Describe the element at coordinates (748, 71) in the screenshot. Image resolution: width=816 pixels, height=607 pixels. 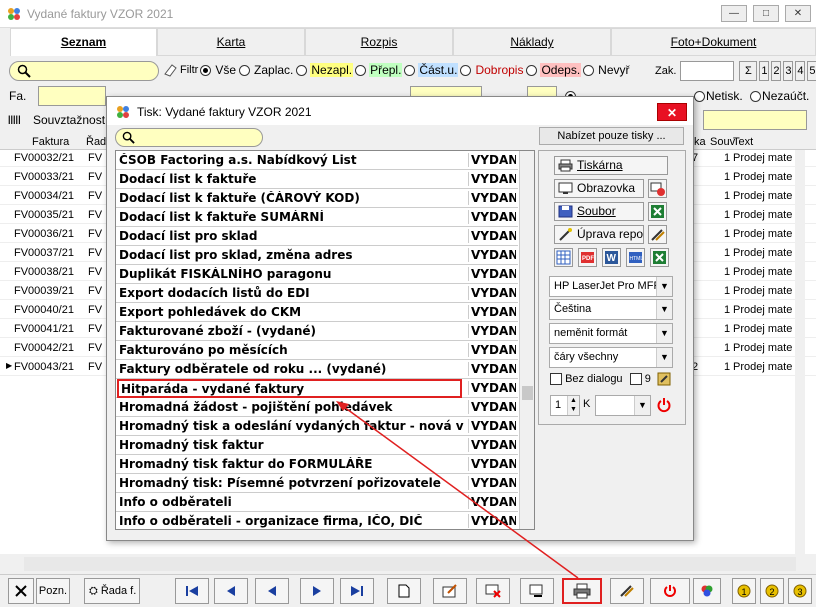
I see `sigma-button: Σ` at that location.